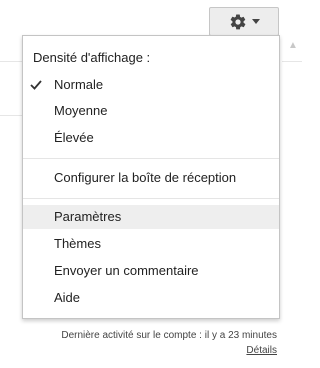  I want to click on send-feedback-label: Envoyer un commentaire, so click(126, 270).